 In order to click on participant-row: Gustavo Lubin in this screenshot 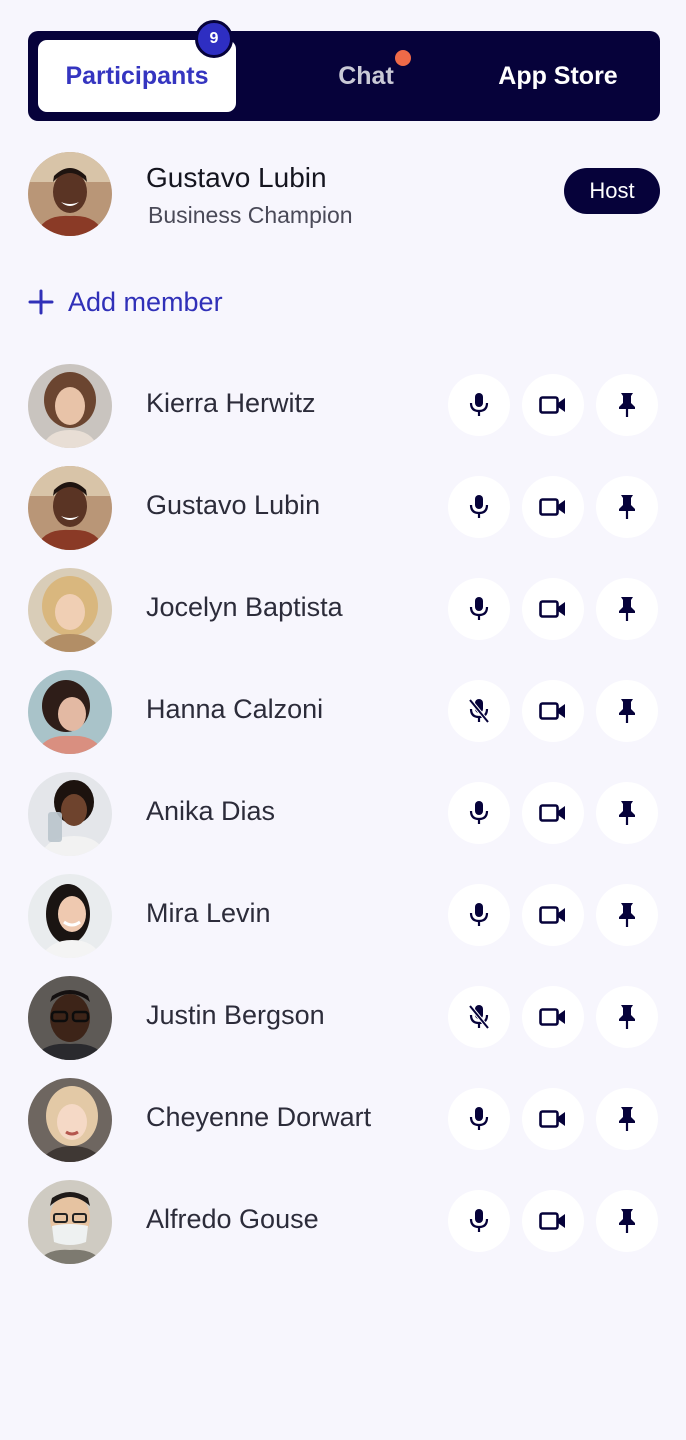, I will do `click(344, 517)`.